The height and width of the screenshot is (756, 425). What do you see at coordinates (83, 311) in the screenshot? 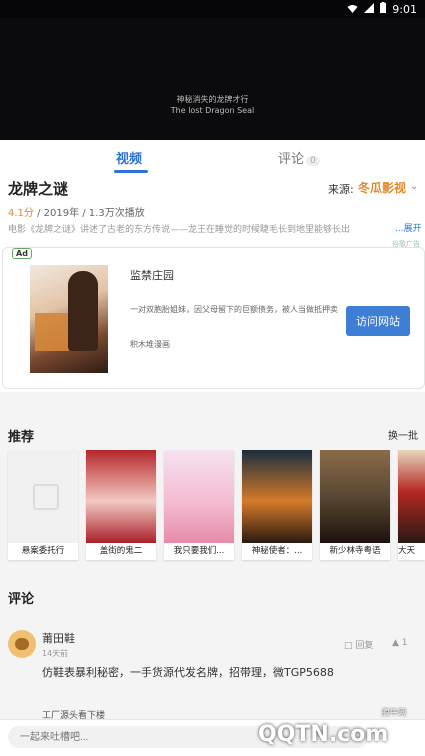
I see `ad-poster-figure` at bounding box center [83, 311].